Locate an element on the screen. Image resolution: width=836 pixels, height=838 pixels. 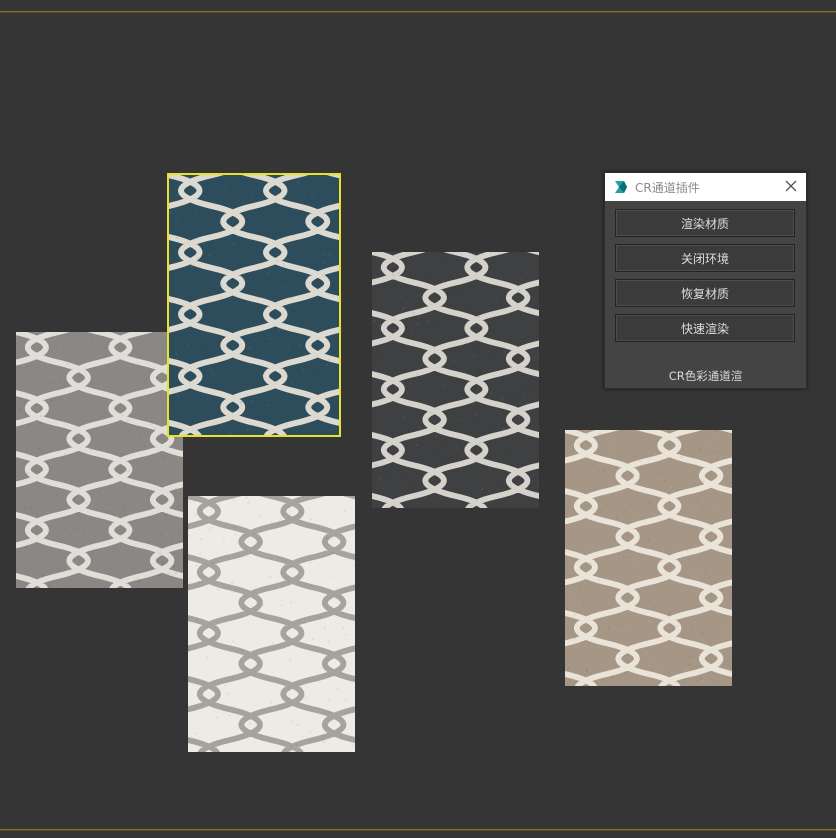
render-material-button: 渲染材质 is located at coordinates (705, 223).